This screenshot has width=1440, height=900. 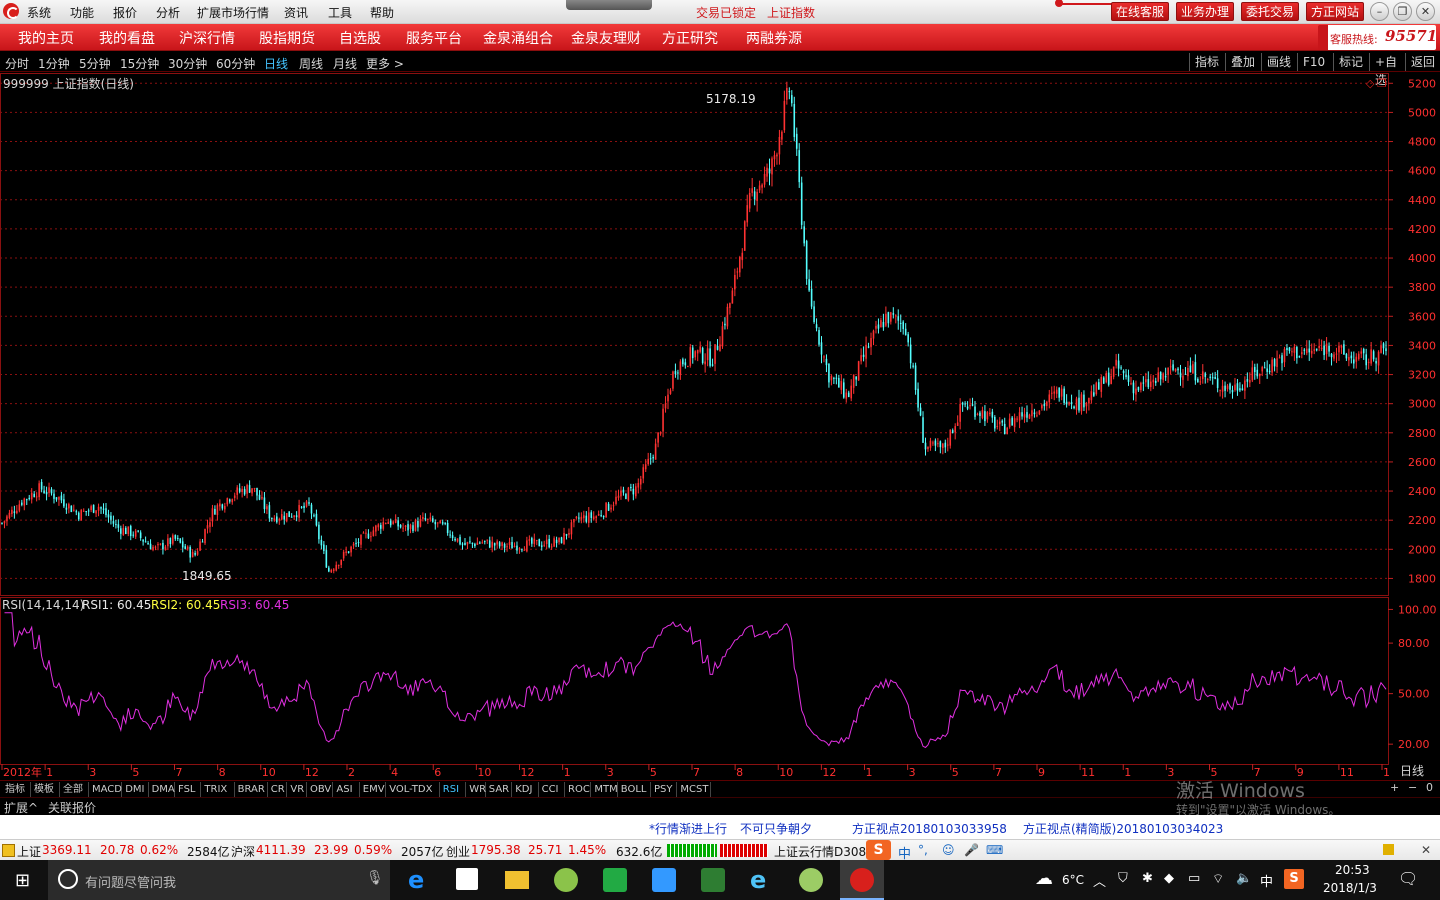 I want to click on indicator-tab: BOLL, so click(x=634, y=789).